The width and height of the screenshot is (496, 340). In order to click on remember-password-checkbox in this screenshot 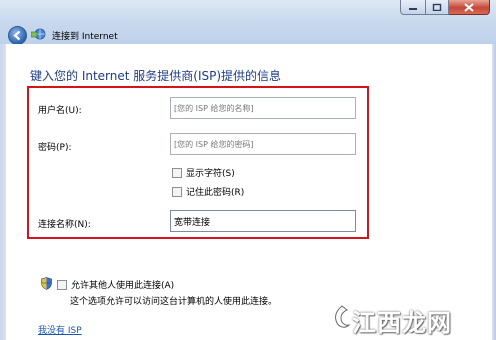, I will do `click(177, 191)`.